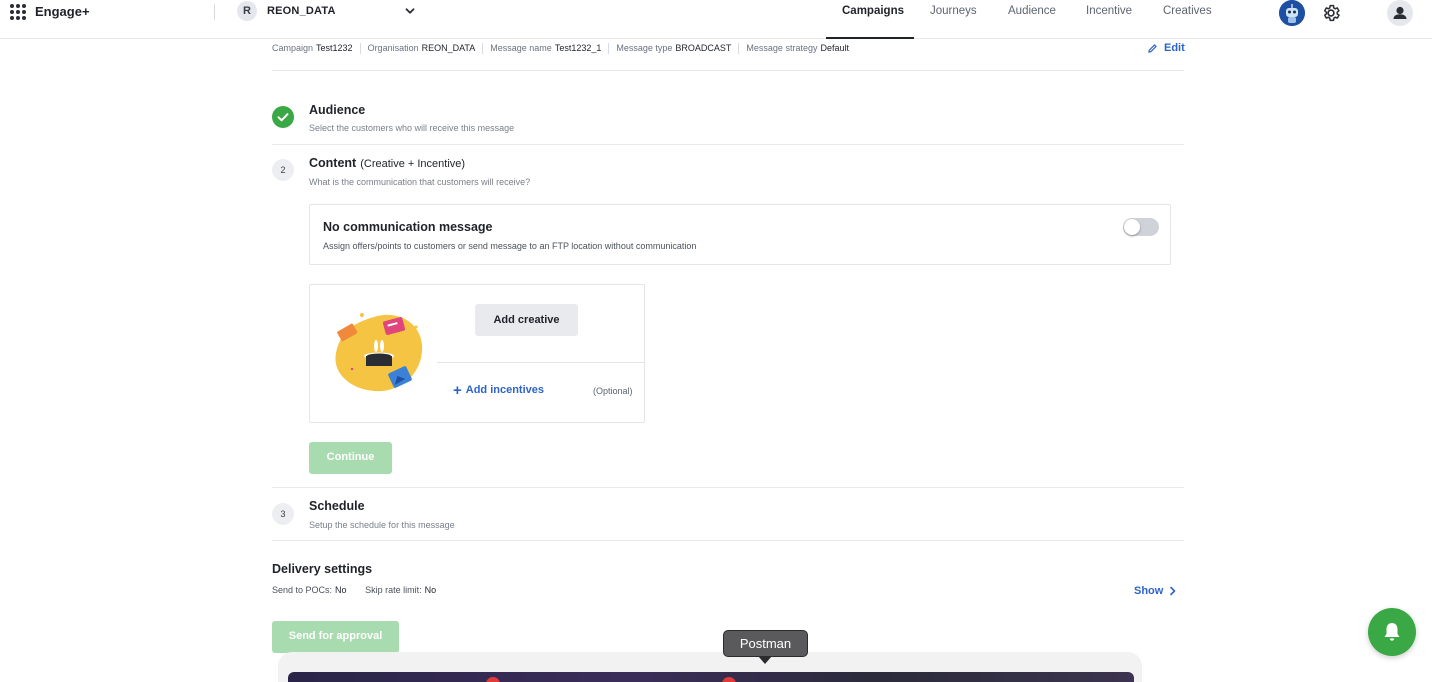 The width and height of the screenshot is (1432, 682). I want to click on add-incentives-label: Add incentives, so click(505, 390).